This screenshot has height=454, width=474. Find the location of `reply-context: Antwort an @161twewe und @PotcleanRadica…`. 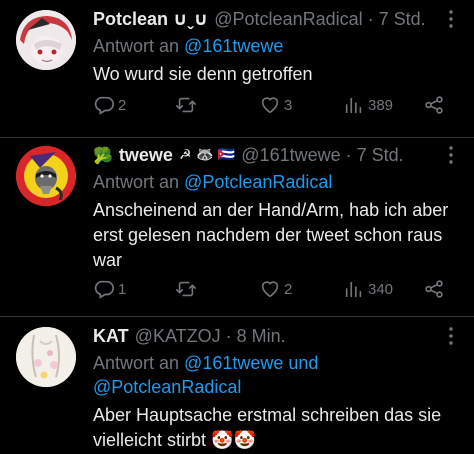

reply-context: Antwort an @161twewe und @PotcleanRadica… is located at coordinates (277, 375).